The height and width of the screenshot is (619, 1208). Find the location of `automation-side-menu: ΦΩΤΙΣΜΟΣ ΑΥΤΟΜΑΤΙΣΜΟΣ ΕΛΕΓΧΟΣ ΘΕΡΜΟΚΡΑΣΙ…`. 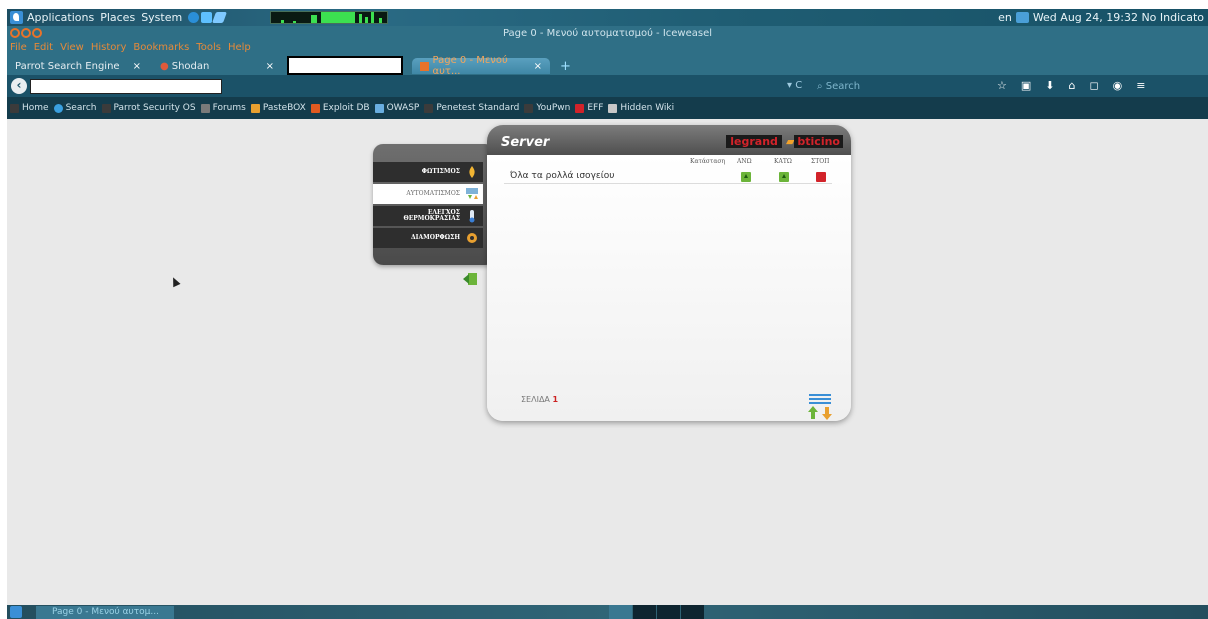

automation-side-menu: ΦΩΤΙΣΜΟΣ ΑΥΤΟΜΑΤΙΣΜΟΣ ΕΛΕΓΧΟΣ ΘΕΡΜΟΚΡΑΣΙ… is located at coordinates (434, 204).